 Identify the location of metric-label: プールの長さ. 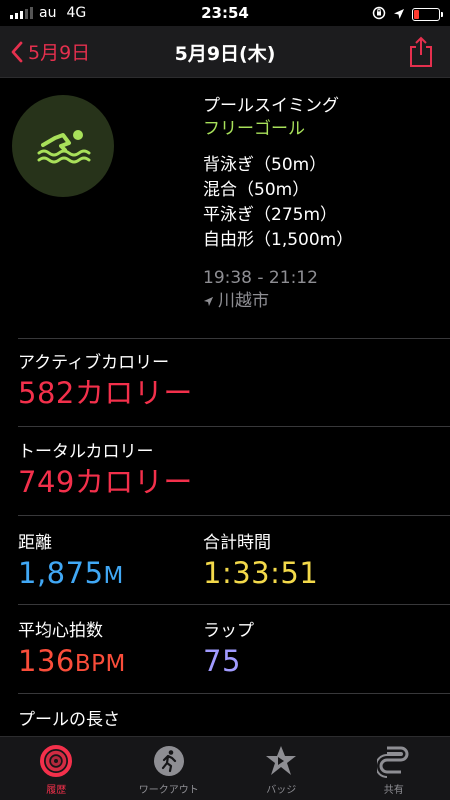
(69, 720).